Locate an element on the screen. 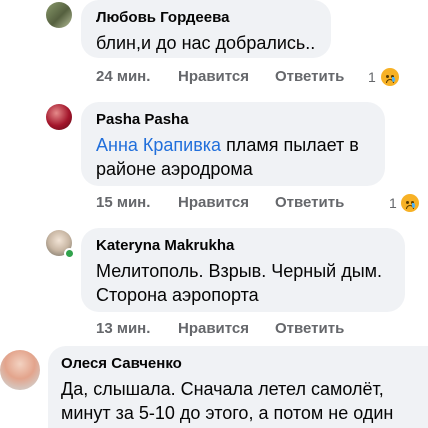 The height and width of the screenshot is (428, 428). comment-author: Олеся Савченко is located at coordinates (121, 363).